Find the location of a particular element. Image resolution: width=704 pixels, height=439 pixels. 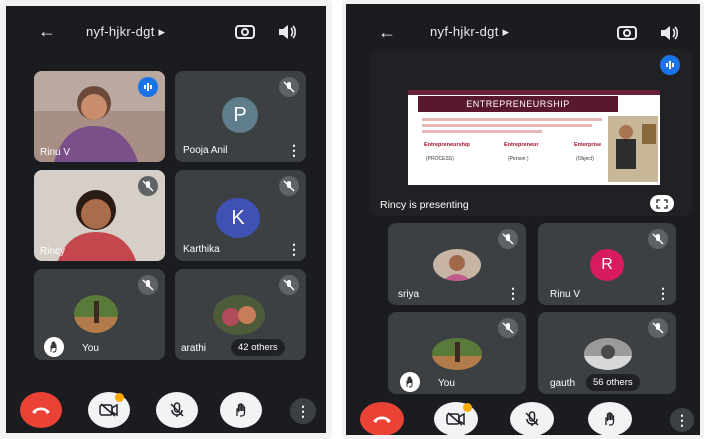

participant-name: Pooja Anil is located at coordinates (205, 150).